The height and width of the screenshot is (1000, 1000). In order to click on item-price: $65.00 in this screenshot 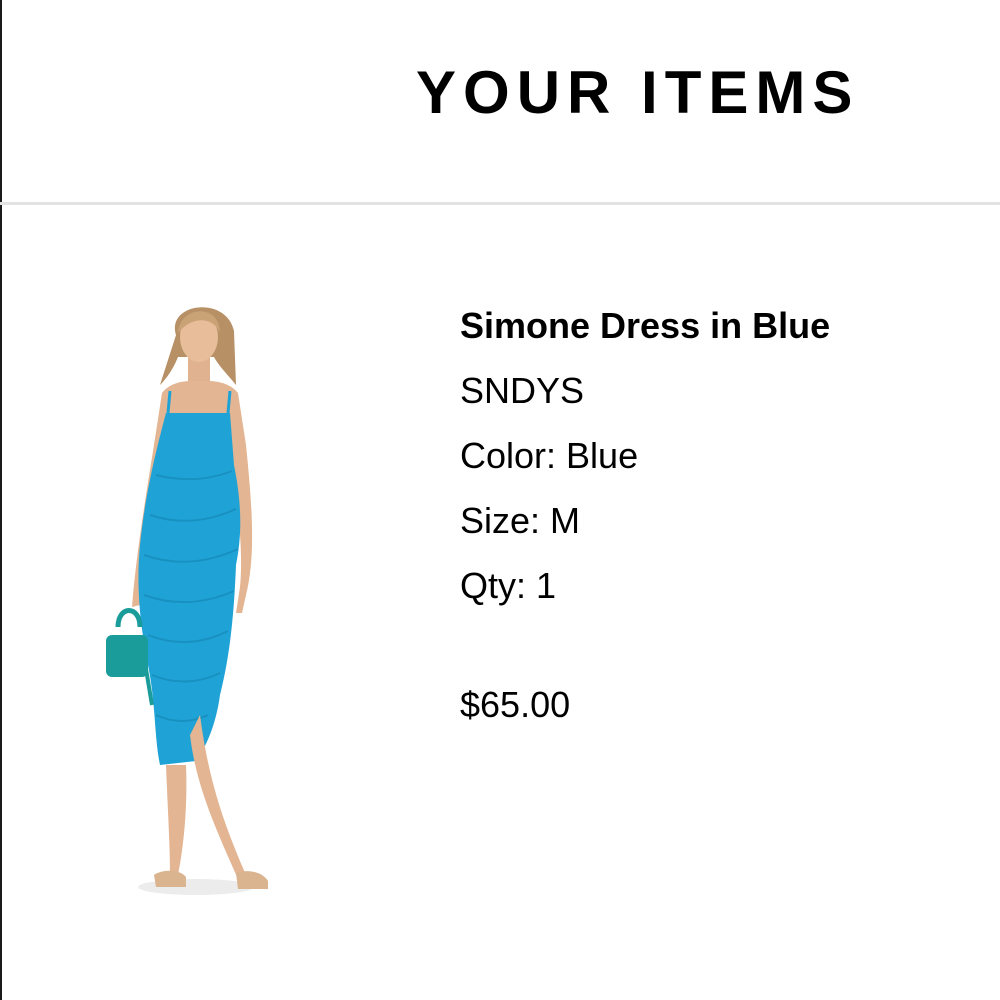, I will do `click(515, 704)`.